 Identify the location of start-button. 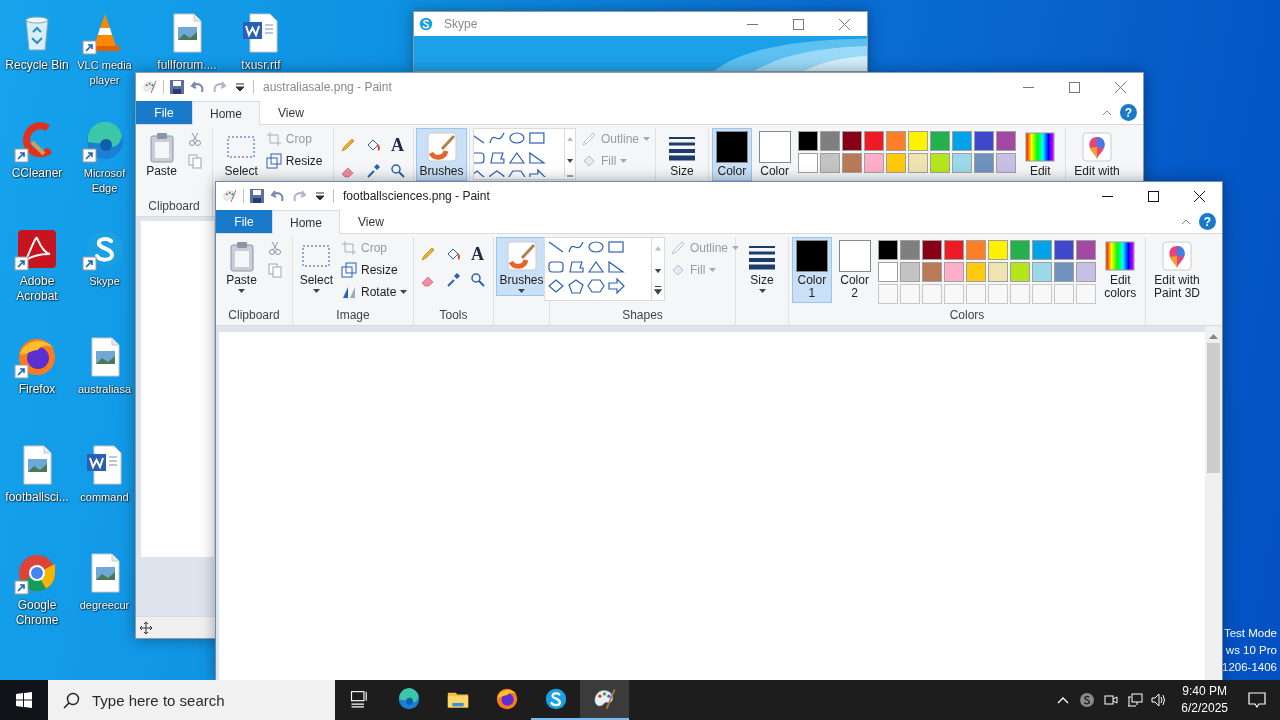
(24, 700).